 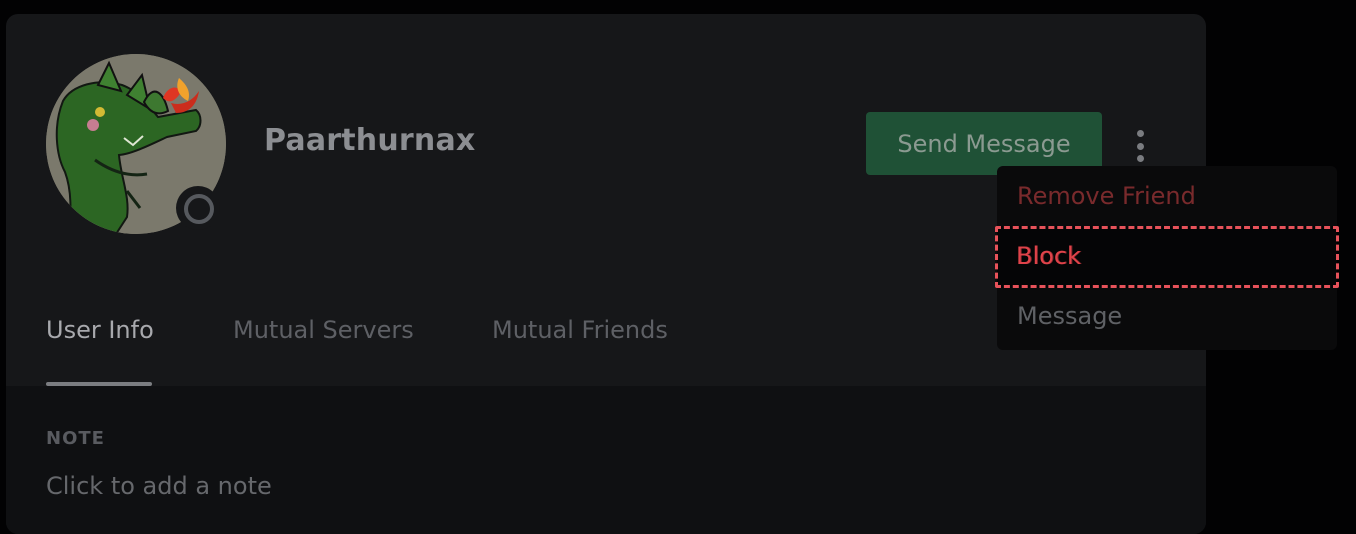 I want to click on message-menu-item: Message, so click(x=1069, y=316).